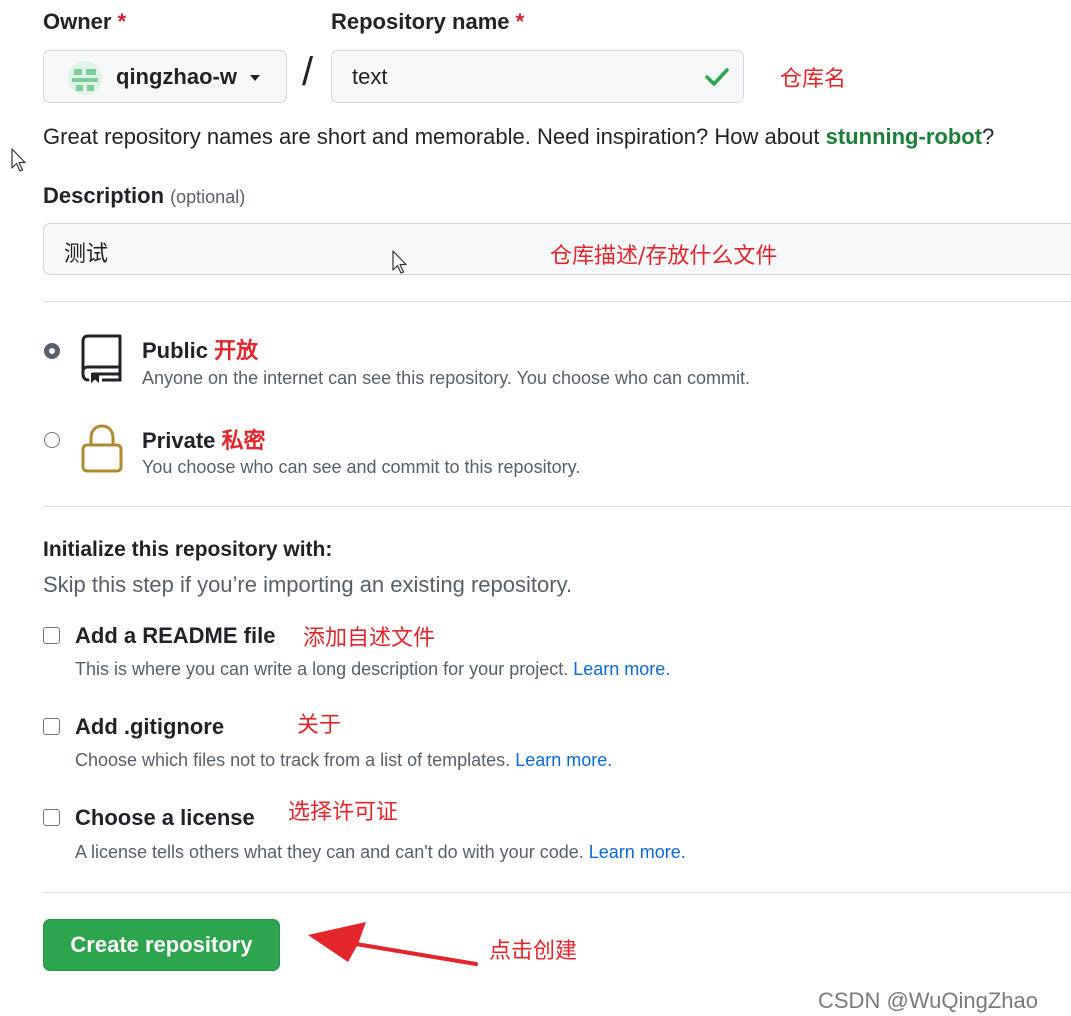 Image resolution: width=1071 pixels, height=1016 pixels. I want to click on readme-option: Add a README file, so click(175, 636).